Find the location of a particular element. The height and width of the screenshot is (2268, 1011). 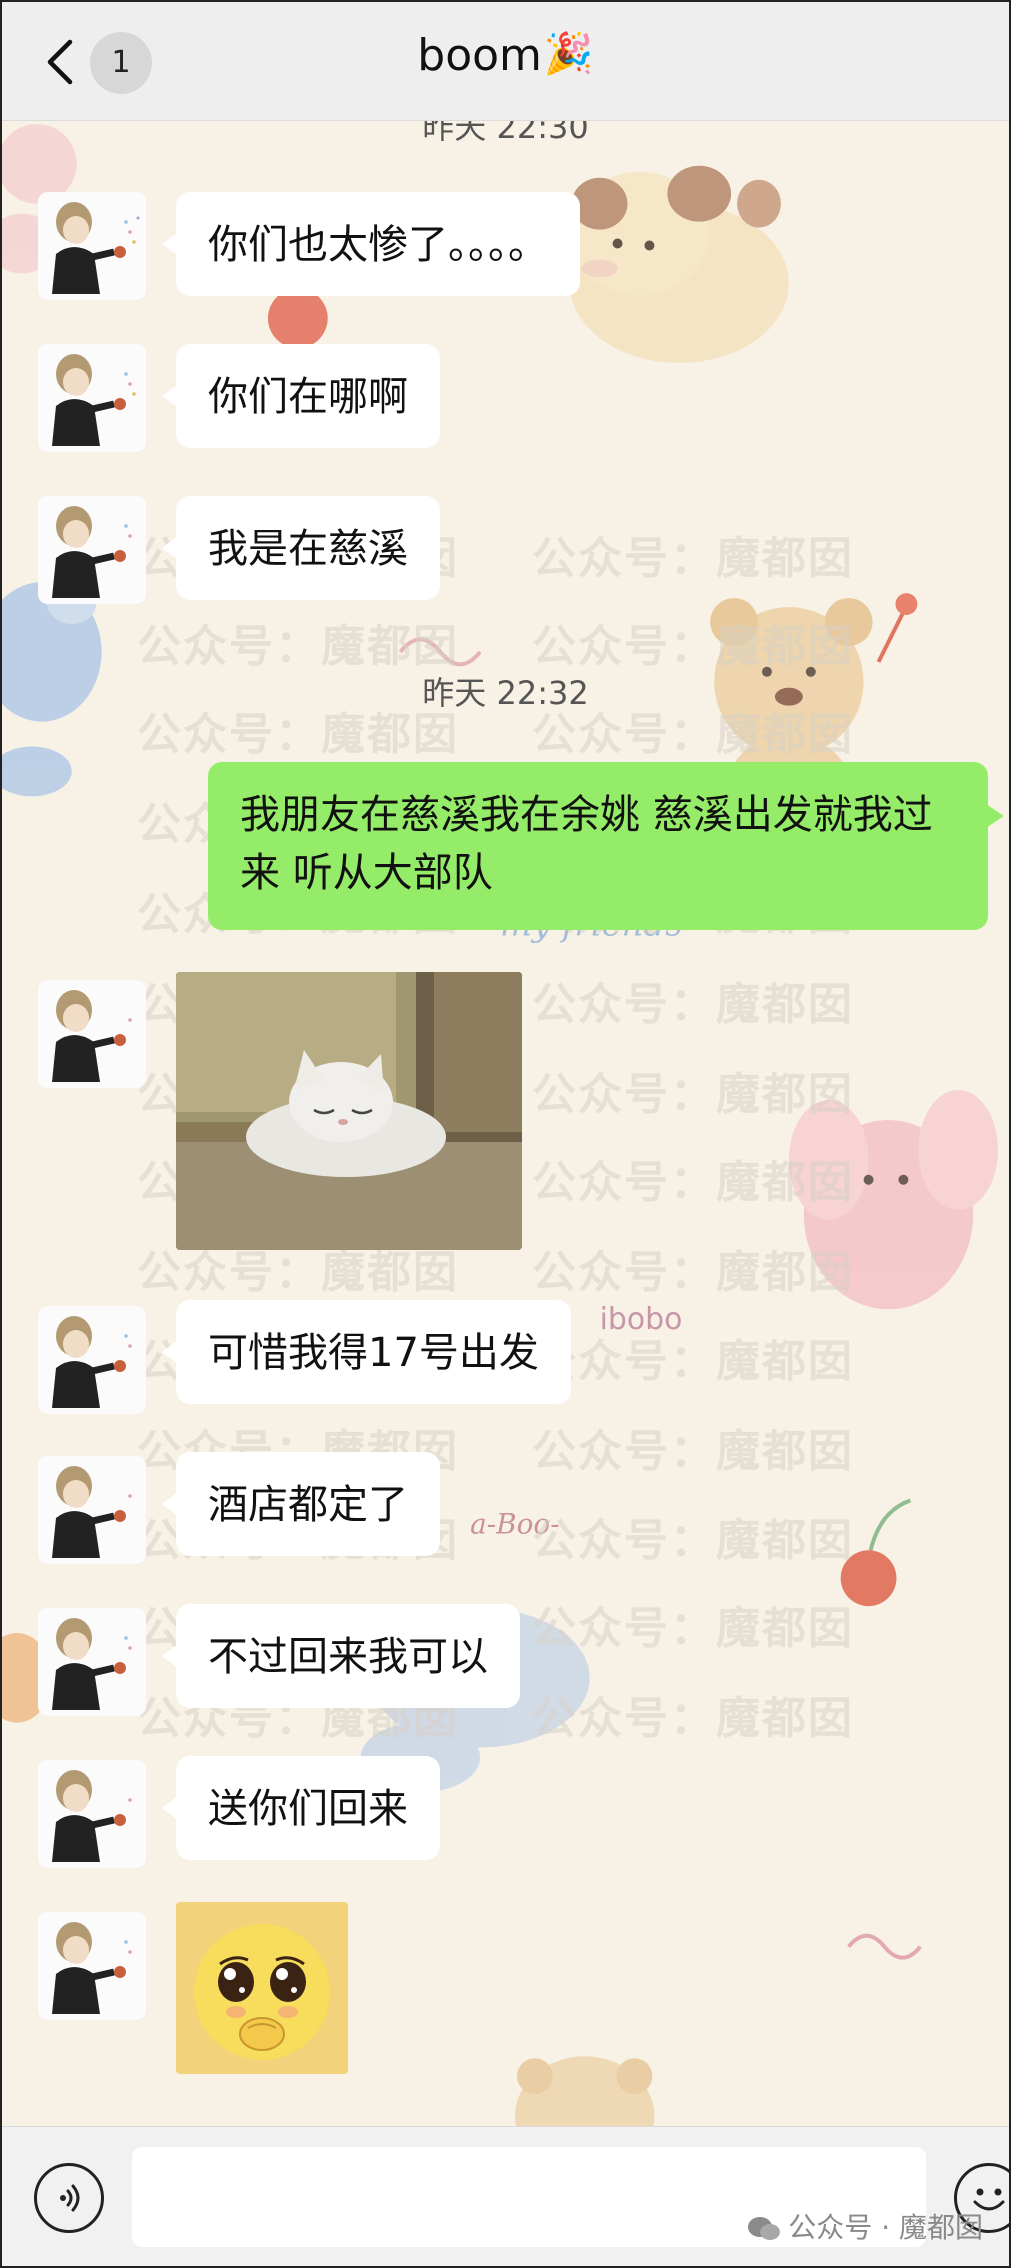

voice-icon is located at coordinates (70, 2198).